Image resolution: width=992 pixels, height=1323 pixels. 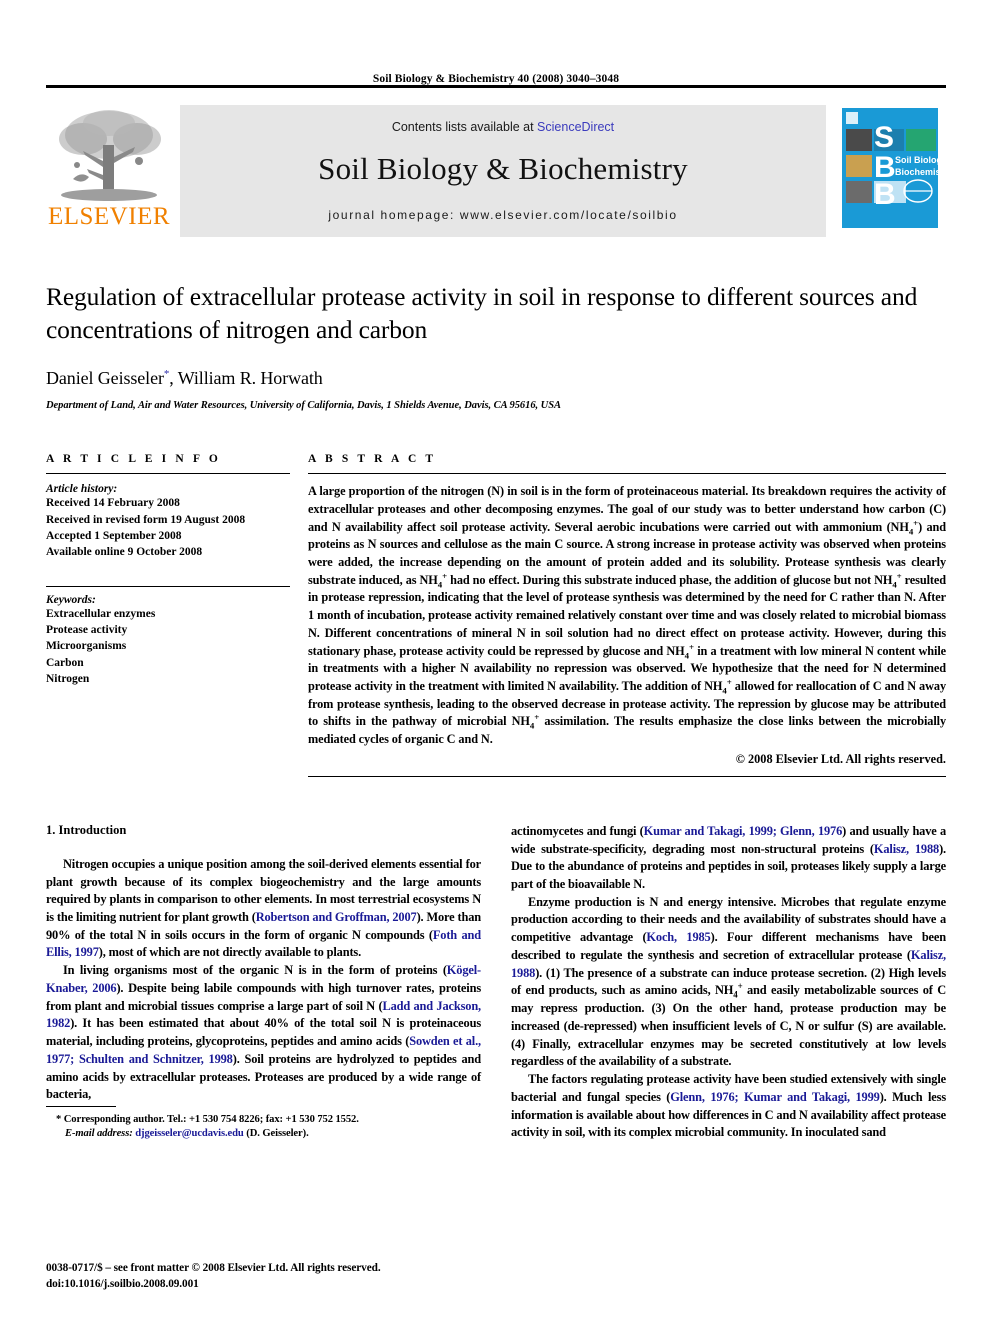 I want to click on history-item: Available online 9 October 2008, so click(x=124, y=552).